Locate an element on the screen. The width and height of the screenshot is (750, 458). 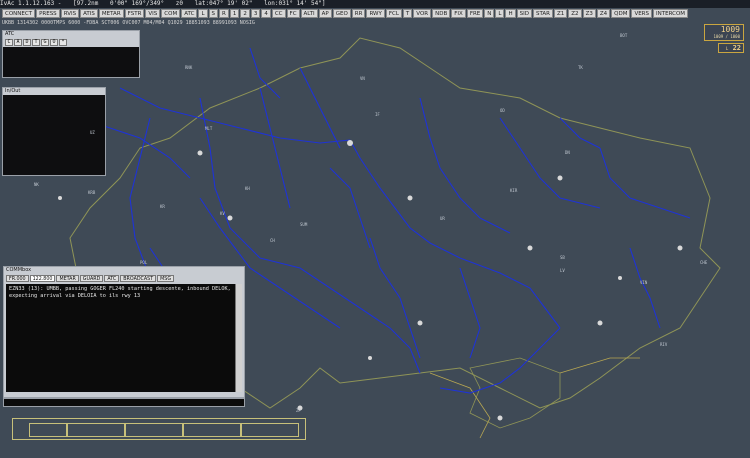
comm-tabs: FR.000 122.800 METAR GUARD ATC BROADCAST MSG is located at coordinates (124, 278).